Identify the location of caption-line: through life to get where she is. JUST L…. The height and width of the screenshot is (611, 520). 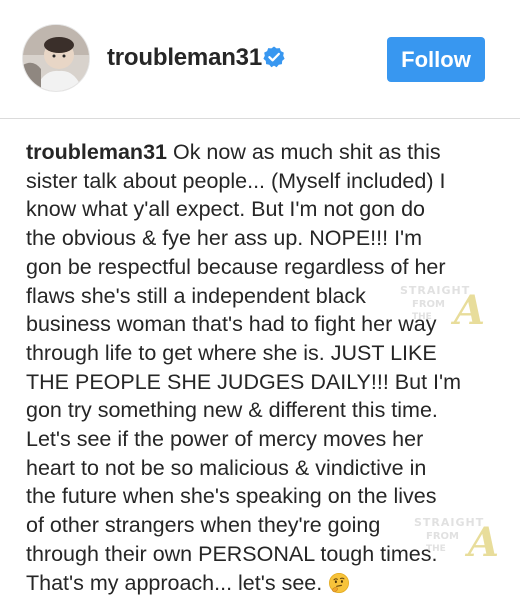
(231, 352).